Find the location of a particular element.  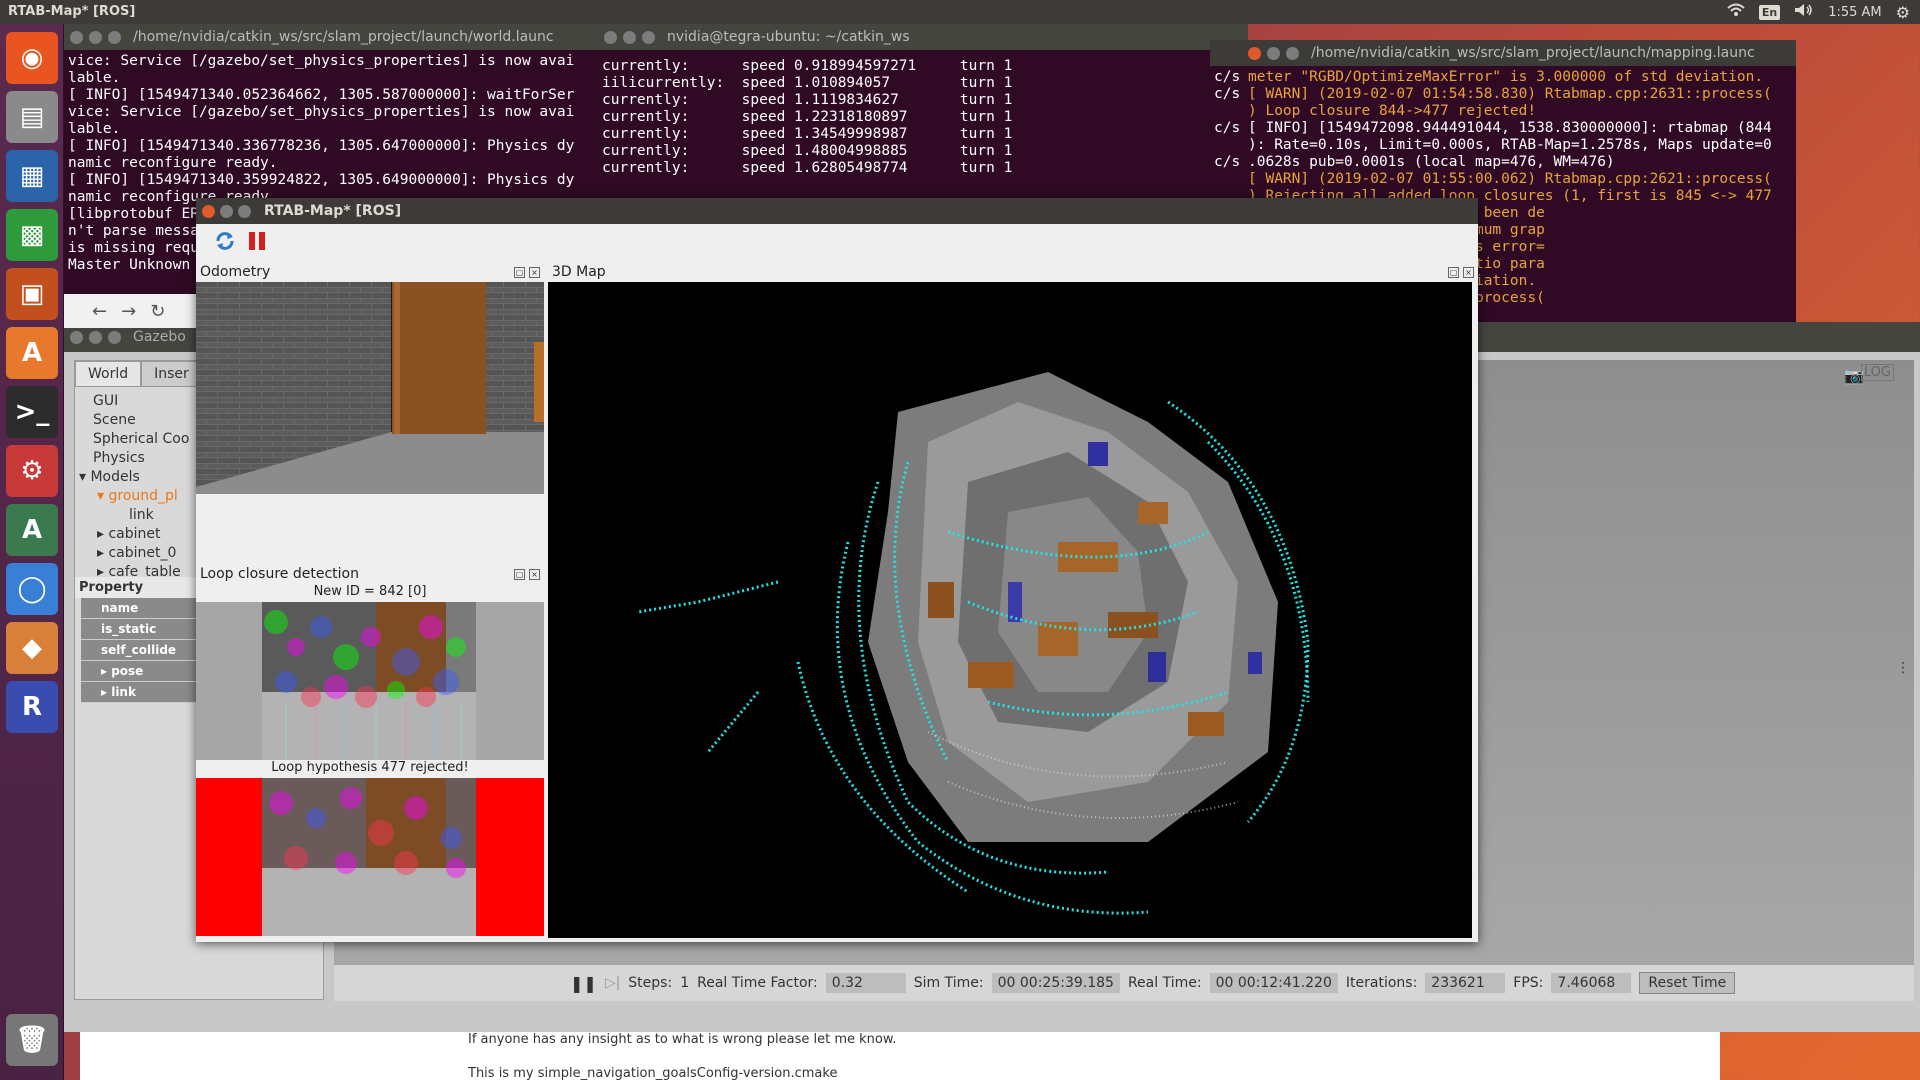

back-icon: ← is located at coordinates (99, 311).